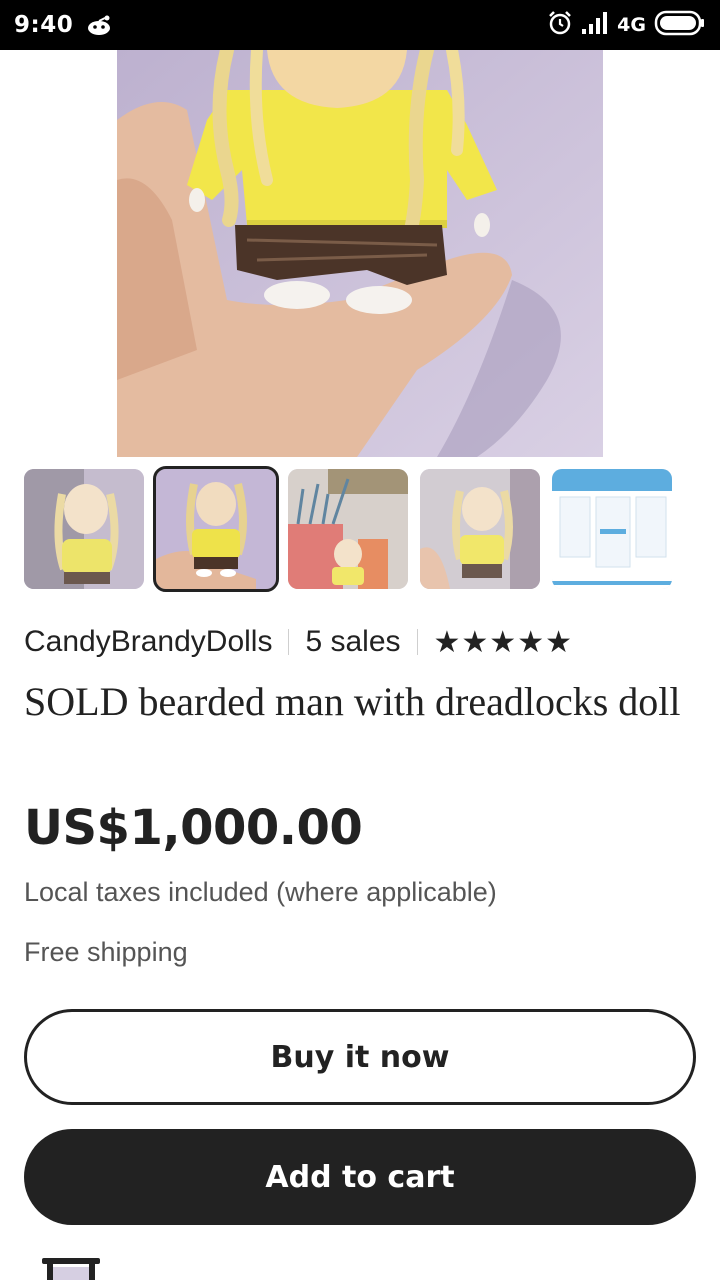 This screenshot has height=1280, width=720. I want to click on shop-name-link: CandyBrandyDolls, so click(148, 642).